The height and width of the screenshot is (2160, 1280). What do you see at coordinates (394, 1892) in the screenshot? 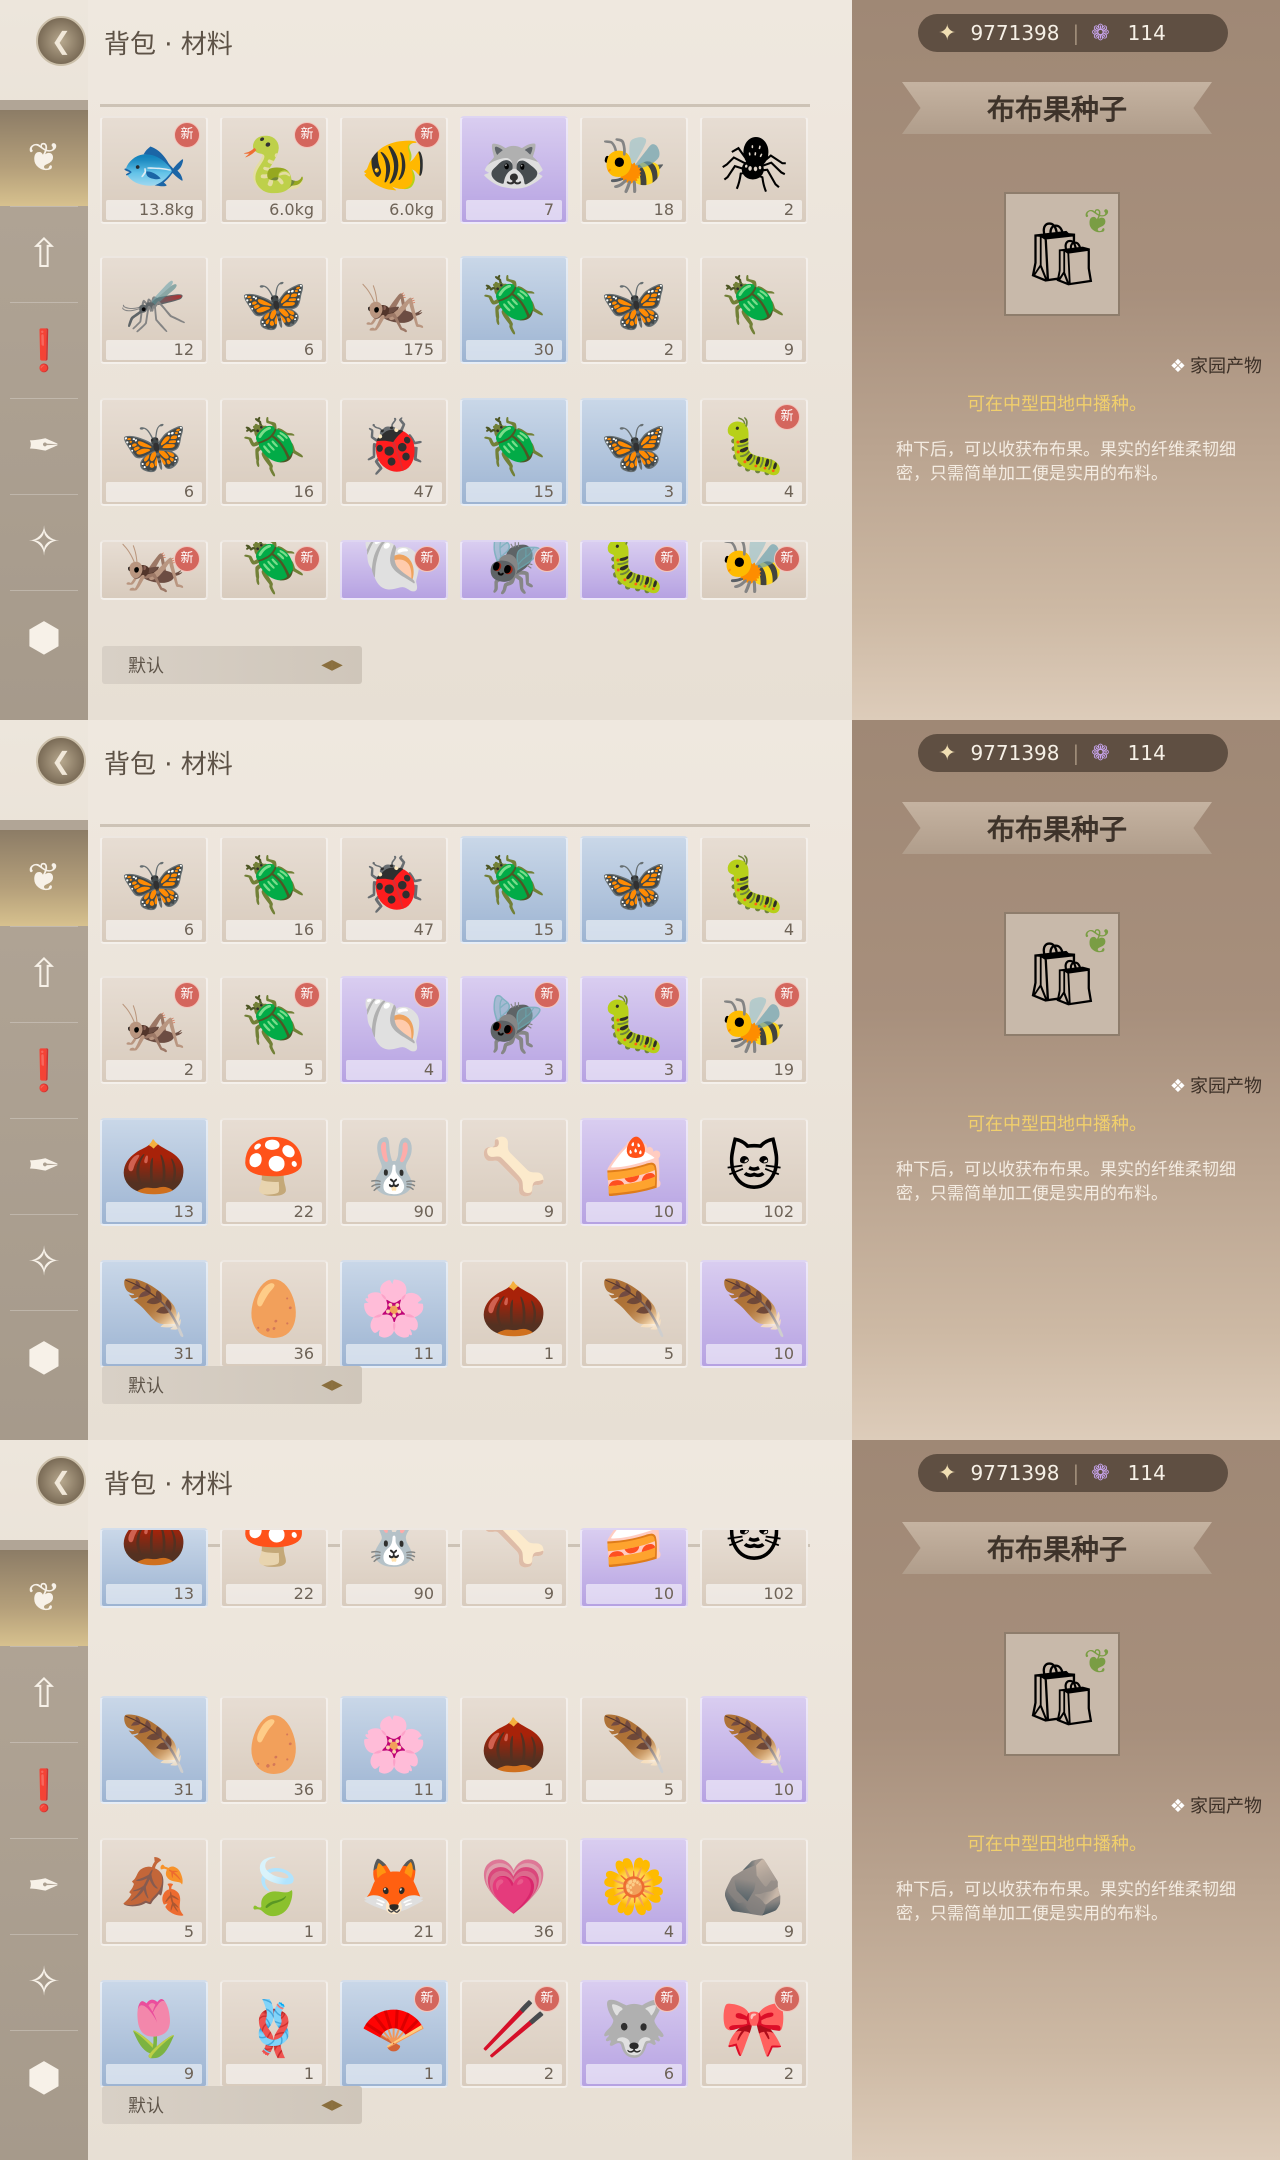
I see `item-slot: 🦊 21` at bounding box center [394, 1892].